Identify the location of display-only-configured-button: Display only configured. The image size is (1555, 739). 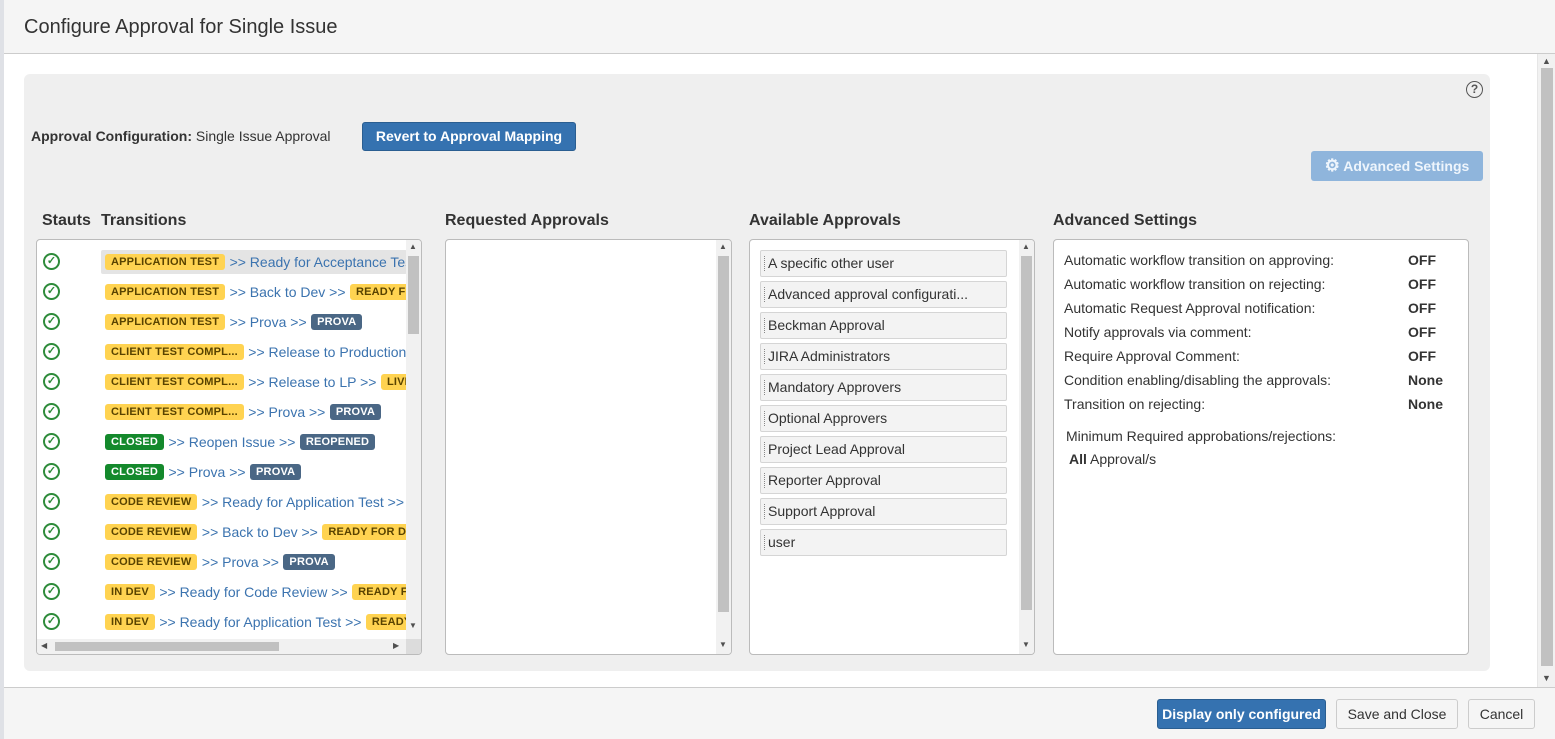
(1241, 714).